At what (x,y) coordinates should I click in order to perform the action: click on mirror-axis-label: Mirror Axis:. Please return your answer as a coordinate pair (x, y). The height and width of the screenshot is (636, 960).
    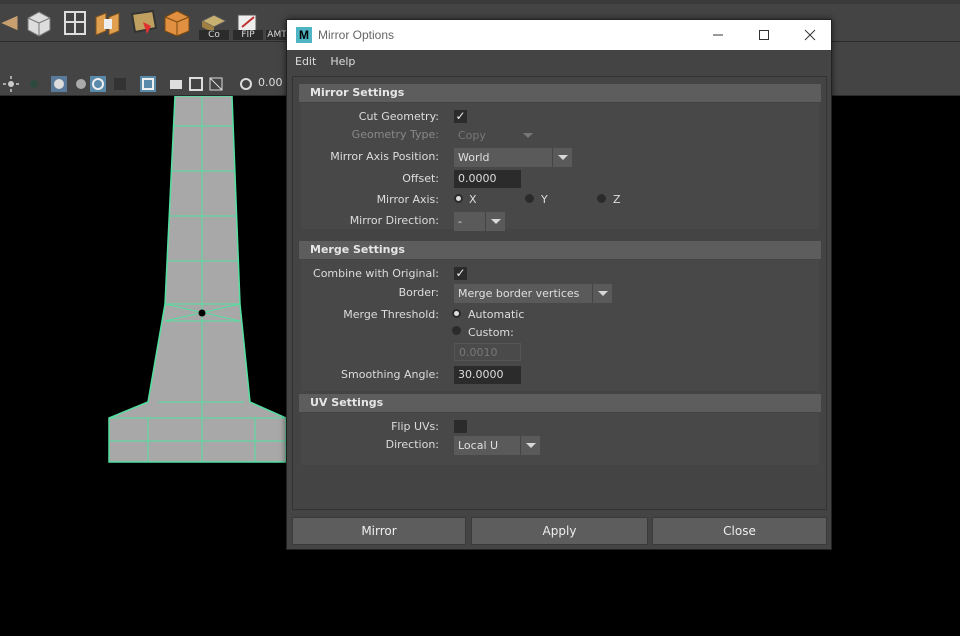
    Looking at the image, I should click on (407, 199).